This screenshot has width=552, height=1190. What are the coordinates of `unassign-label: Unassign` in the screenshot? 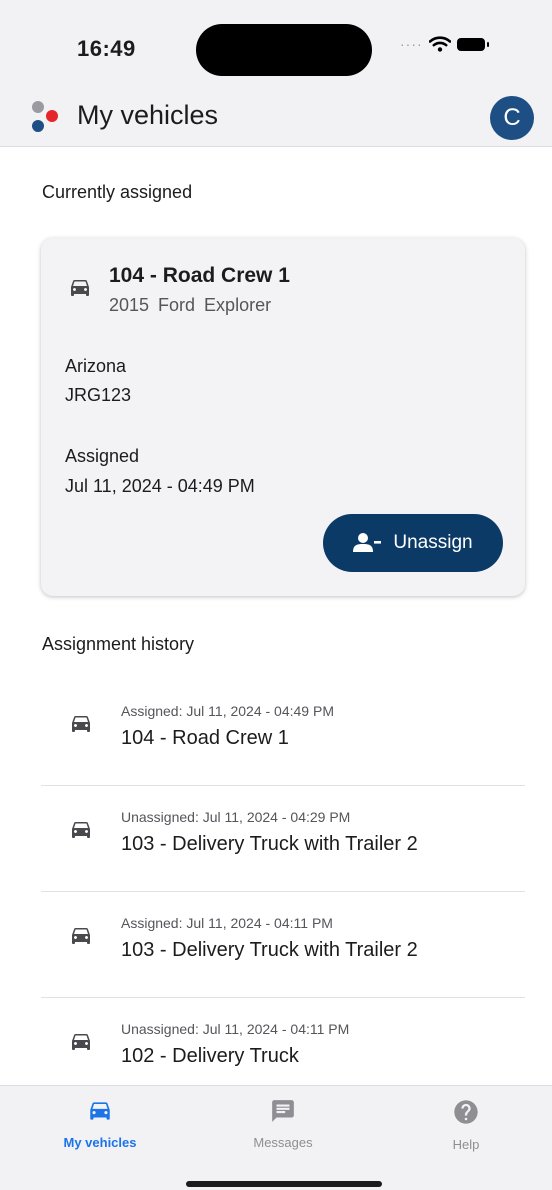 It's located at (433, 542).